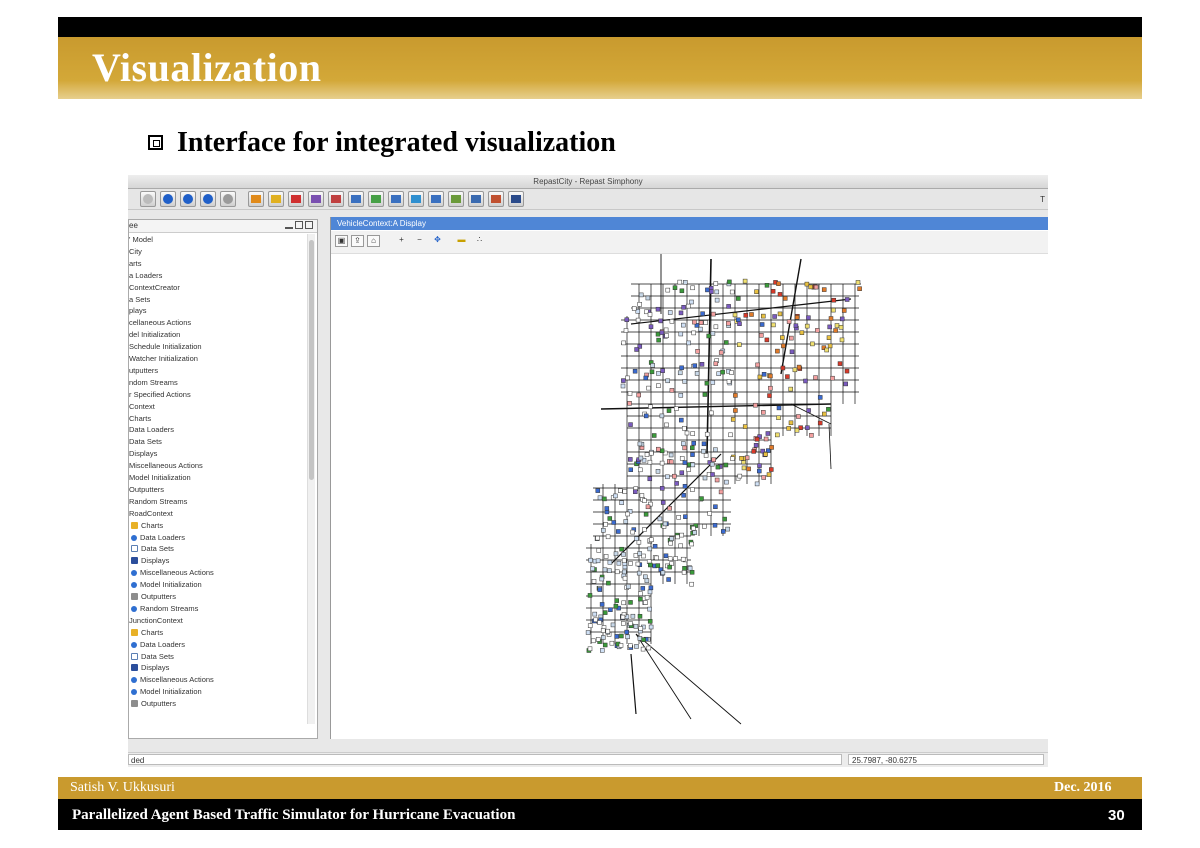 This screenshot has width=1200, height=848. I want to click on monitor-button, so click(396, 199).